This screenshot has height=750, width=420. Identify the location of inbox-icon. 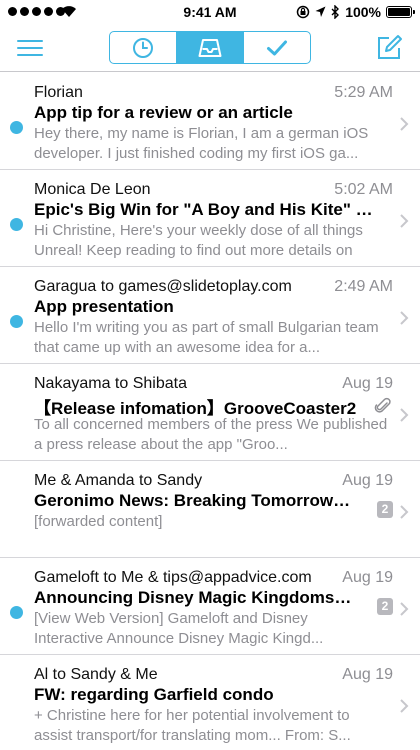
(210, 47).